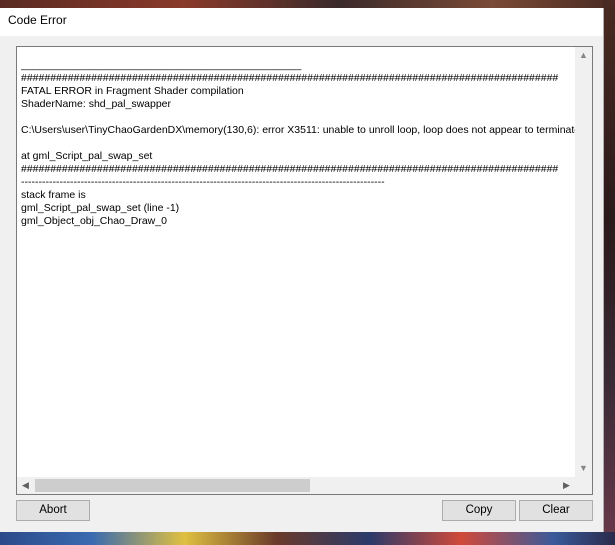 This screenshot has width=615, height=545. What do you see at coordinates (609, 272) in the screenshot?
I see `desktop-background-right` at bounding box center [609, 272].